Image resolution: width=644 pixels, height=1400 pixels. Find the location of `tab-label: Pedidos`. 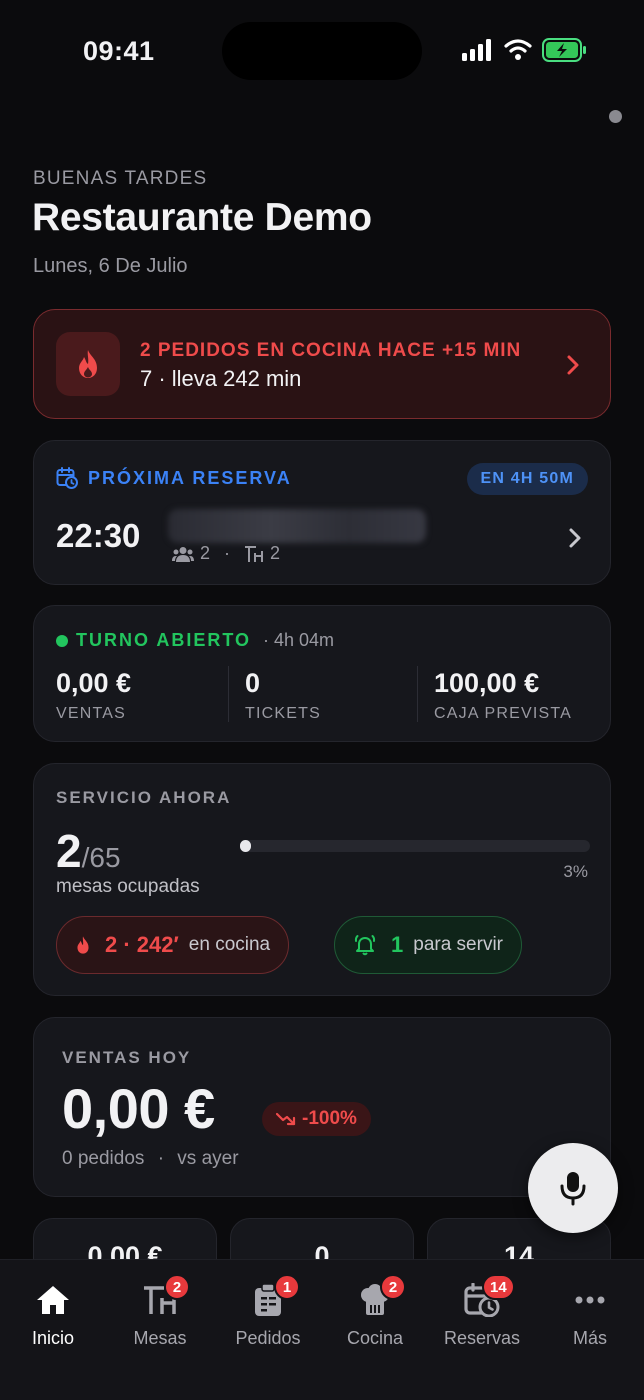

tab-label: Pedidos is located at coordinates (268, 1338).